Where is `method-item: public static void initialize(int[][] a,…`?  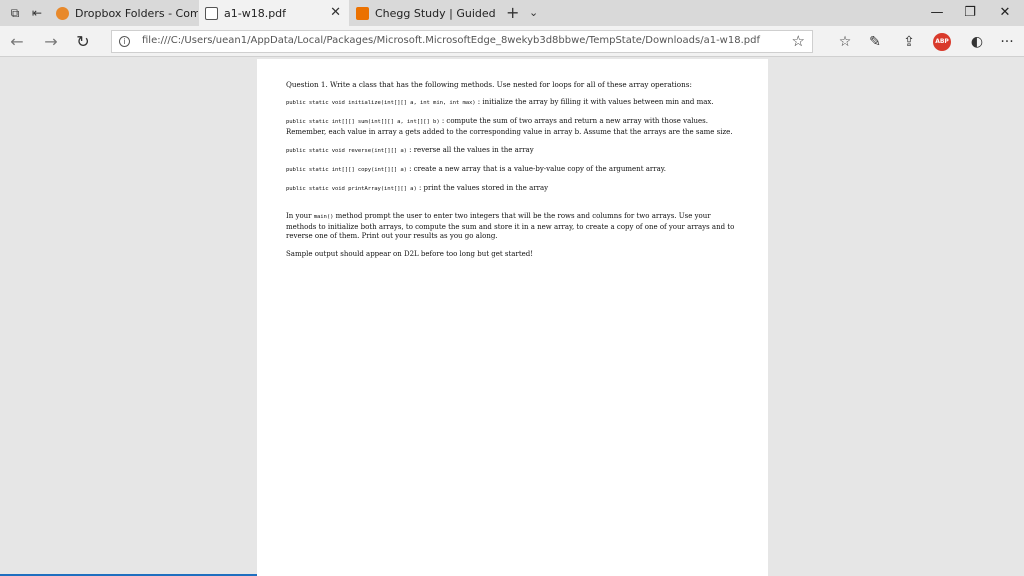 method-item: public static void initialize(int[][] a,… is located at coordinates (513, 103).